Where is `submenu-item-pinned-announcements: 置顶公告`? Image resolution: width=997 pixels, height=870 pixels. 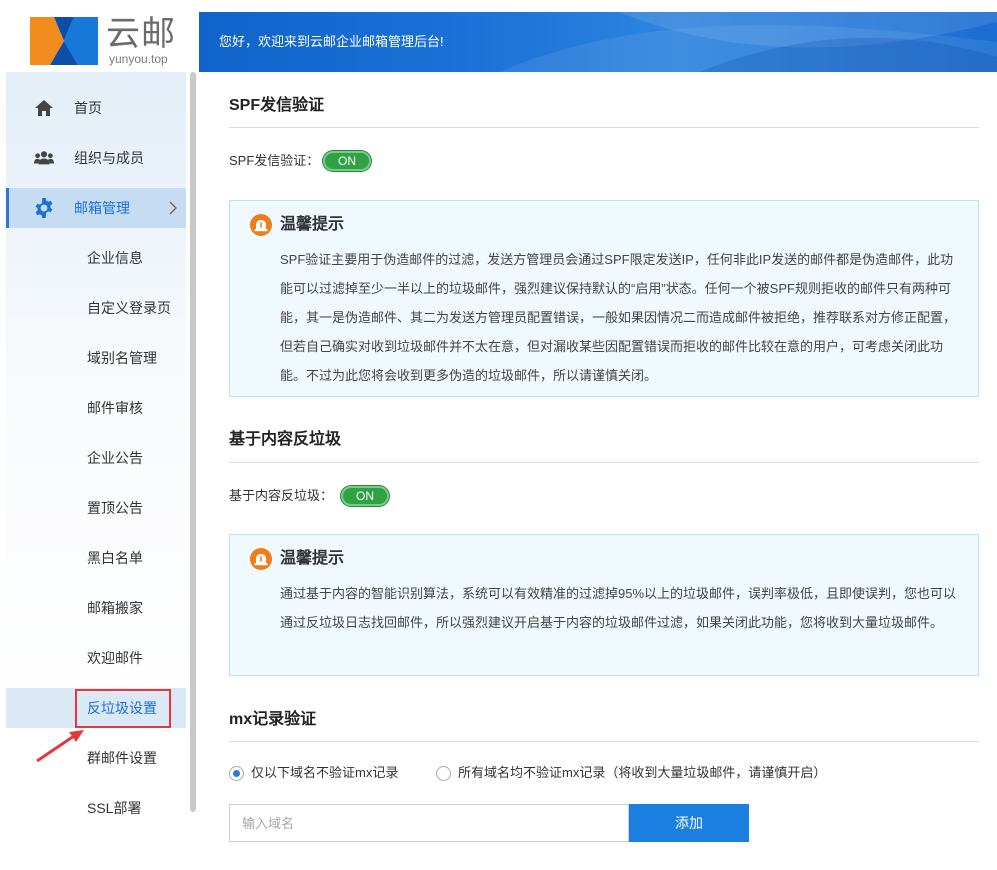 submenu-item-pinned-announcements: 置顶公告 is located at coordinates (96, 508).